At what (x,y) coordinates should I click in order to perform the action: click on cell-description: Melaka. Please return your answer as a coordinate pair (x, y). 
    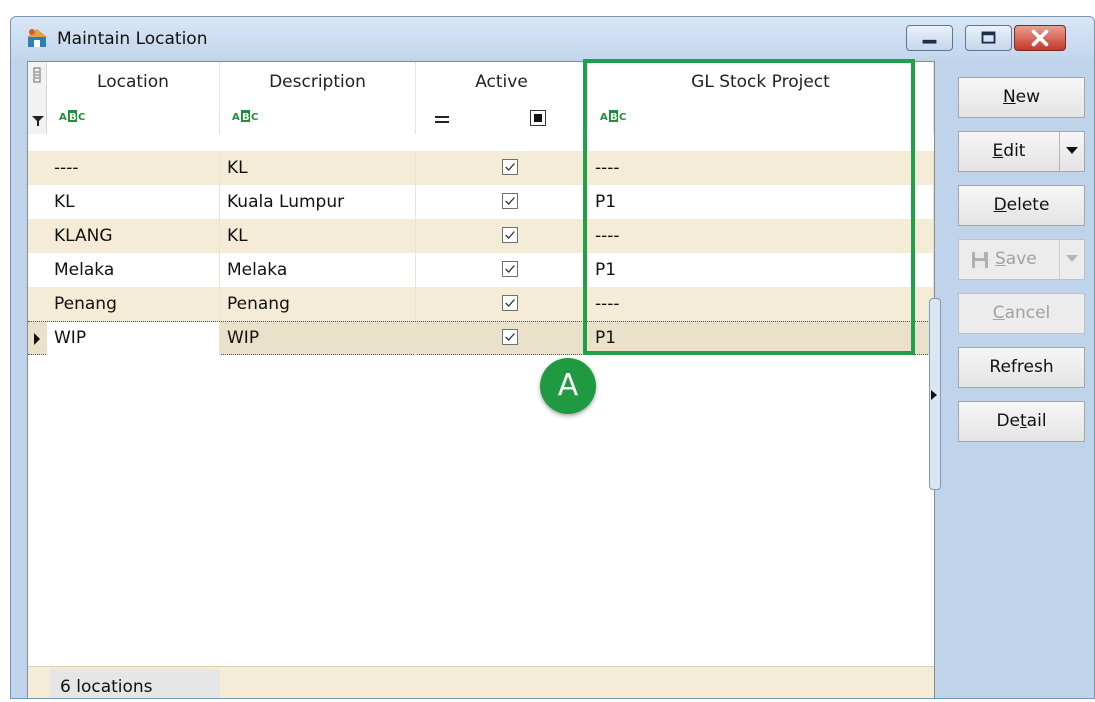
    Looking at the image, I should click on (318, 270).